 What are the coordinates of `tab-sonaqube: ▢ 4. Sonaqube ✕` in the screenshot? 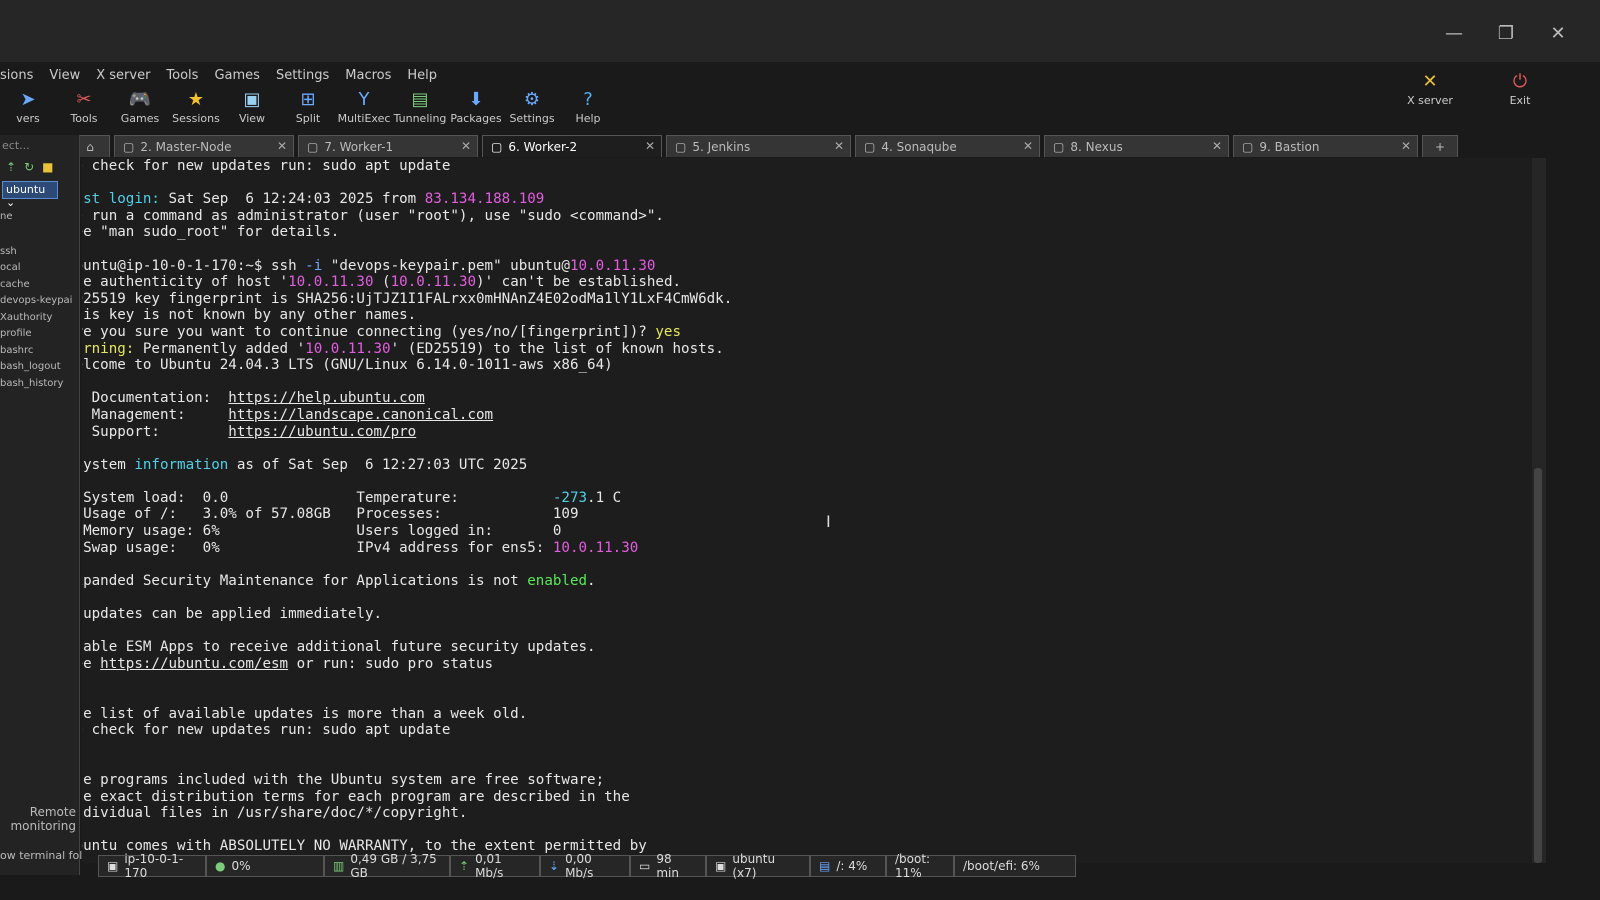 It's located at (947, 146).